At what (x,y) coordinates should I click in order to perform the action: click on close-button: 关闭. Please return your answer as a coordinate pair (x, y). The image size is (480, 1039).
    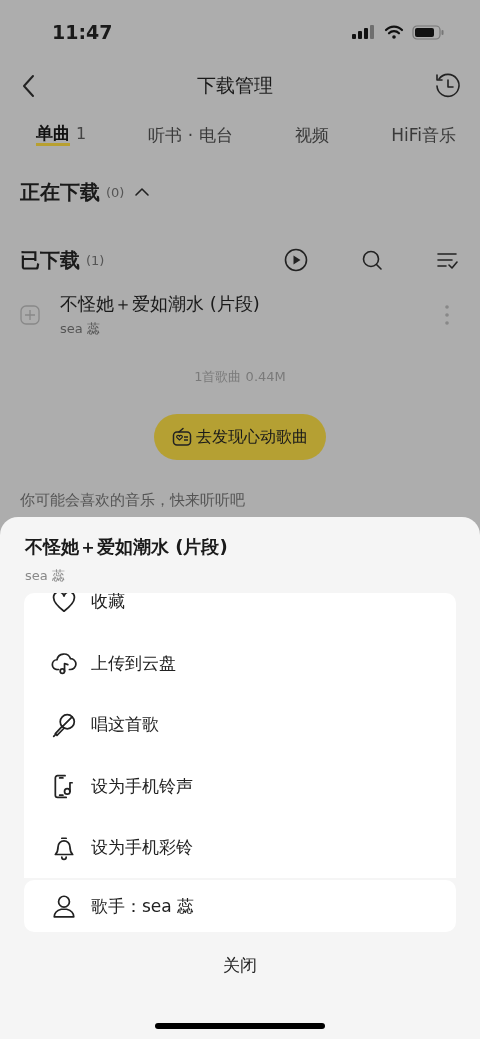
    Looking at the image, I should click on (240, 965).